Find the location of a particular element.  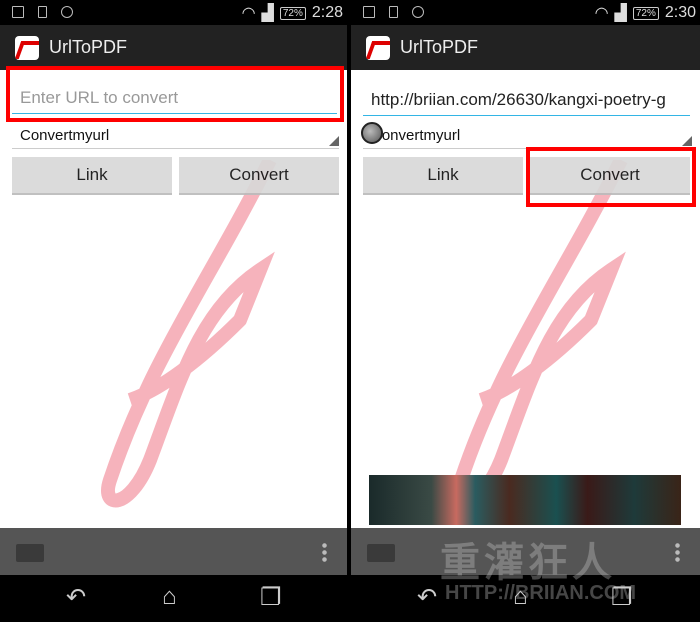

text-cursor-handle is located at coordinates (372, 133).